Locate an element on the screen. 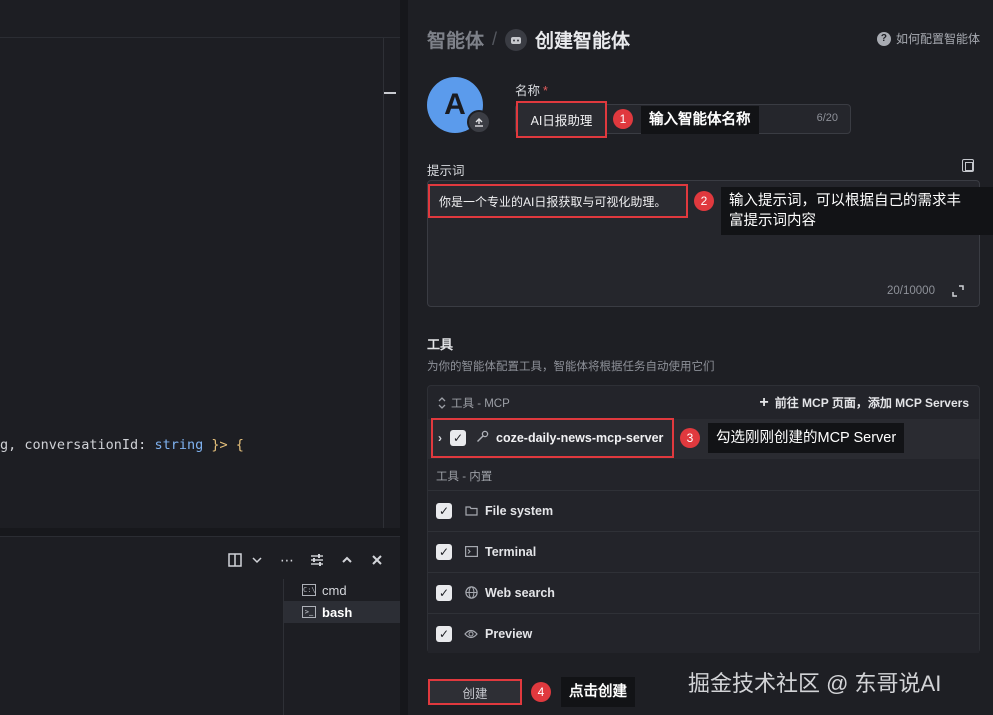 This screenshot has width=993, height=715. minimap-marker is located at coordinates (390, 93).